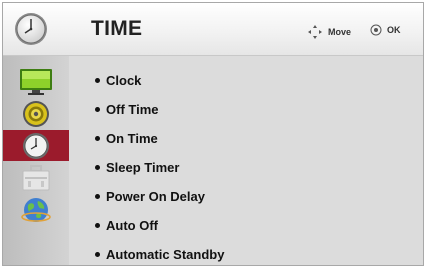  Describe the element at coordinates (165, 254) in the screenshot. I see `menu-item-label: Automatic Standby` at that location.